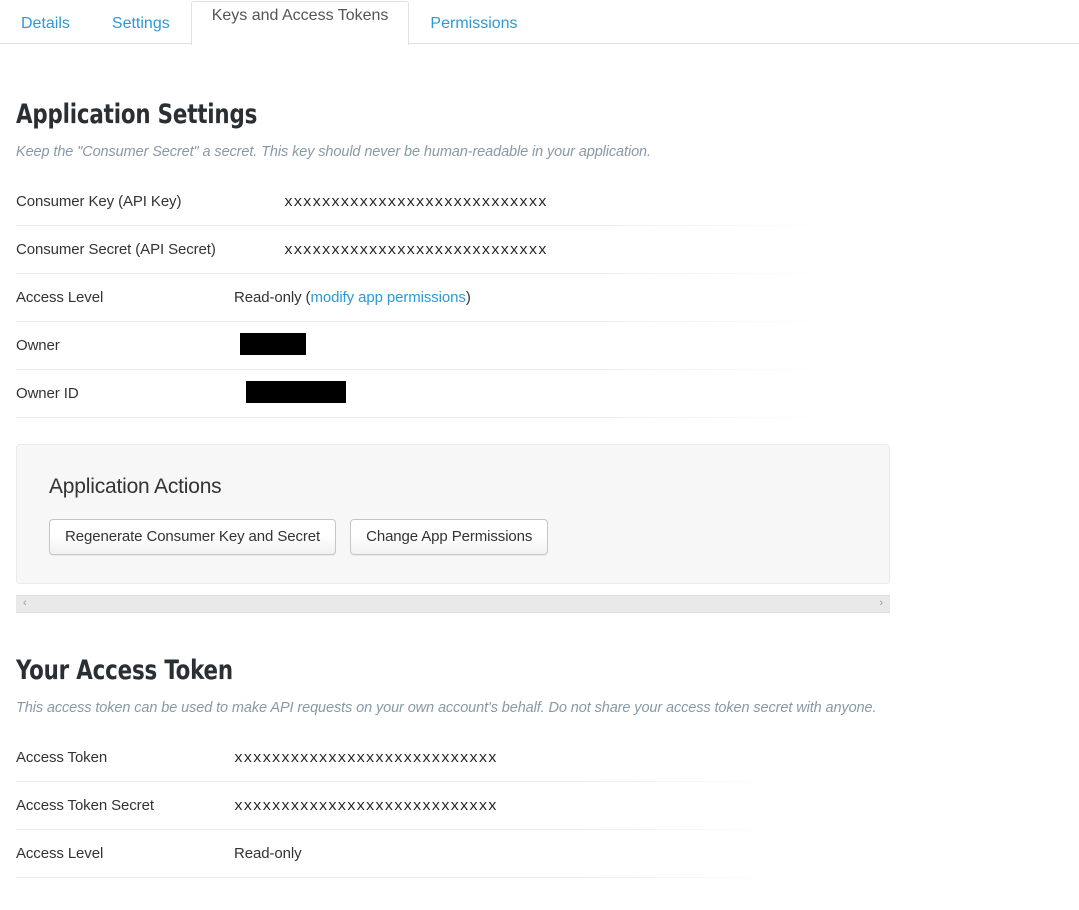  I want to click on tab-details: Details, so click(45, 23).